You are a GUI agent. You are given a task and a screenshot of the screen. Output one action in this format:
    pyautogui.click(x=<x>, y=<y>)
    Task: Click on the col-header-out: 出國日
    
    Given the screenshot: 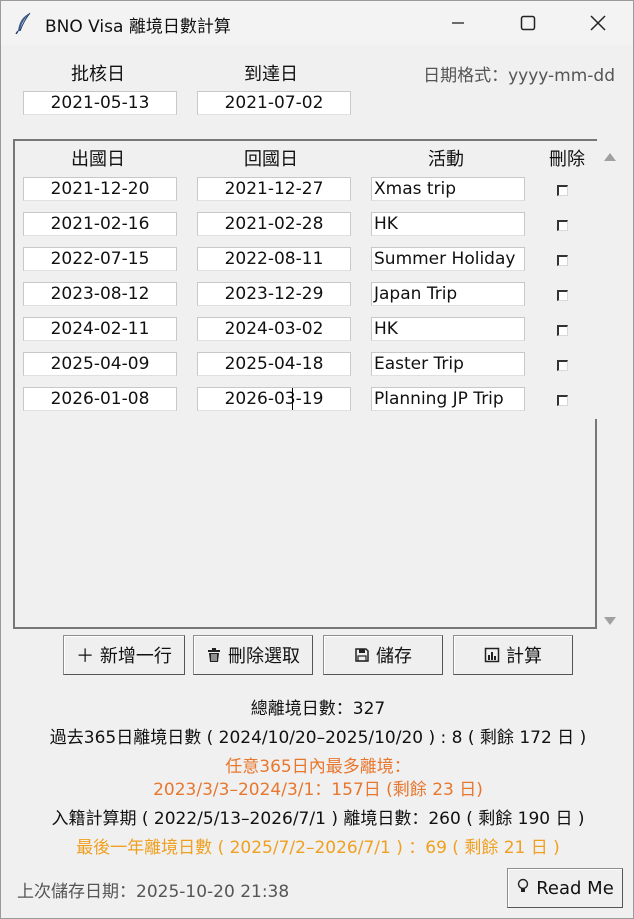 What is the action you would take?
    pyautogui.click(x=98, y=159)
    